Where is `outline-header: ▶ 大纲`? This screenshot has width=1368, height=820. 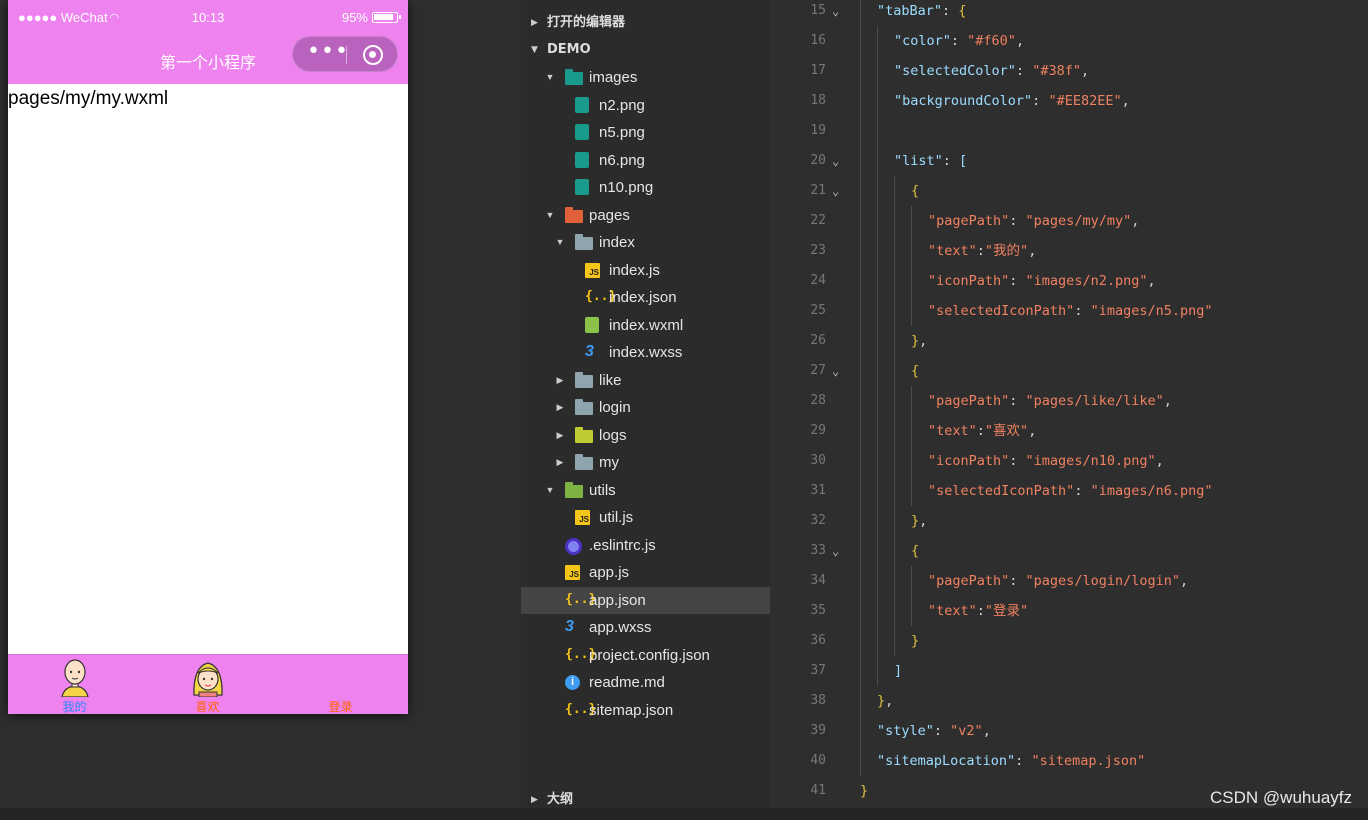 outline-header: ▶ 大纲 is located at coordinates (645, 797).